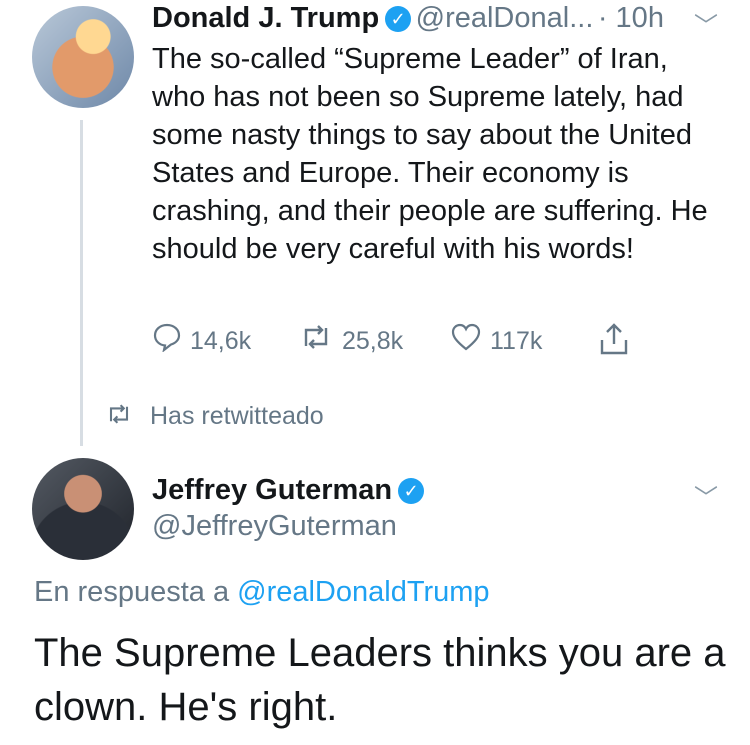 The width and height of the screenshot is (750, 745). Describe the element at coordinates (167, 341) in the screenshot. I see `reply-icon` at that location.